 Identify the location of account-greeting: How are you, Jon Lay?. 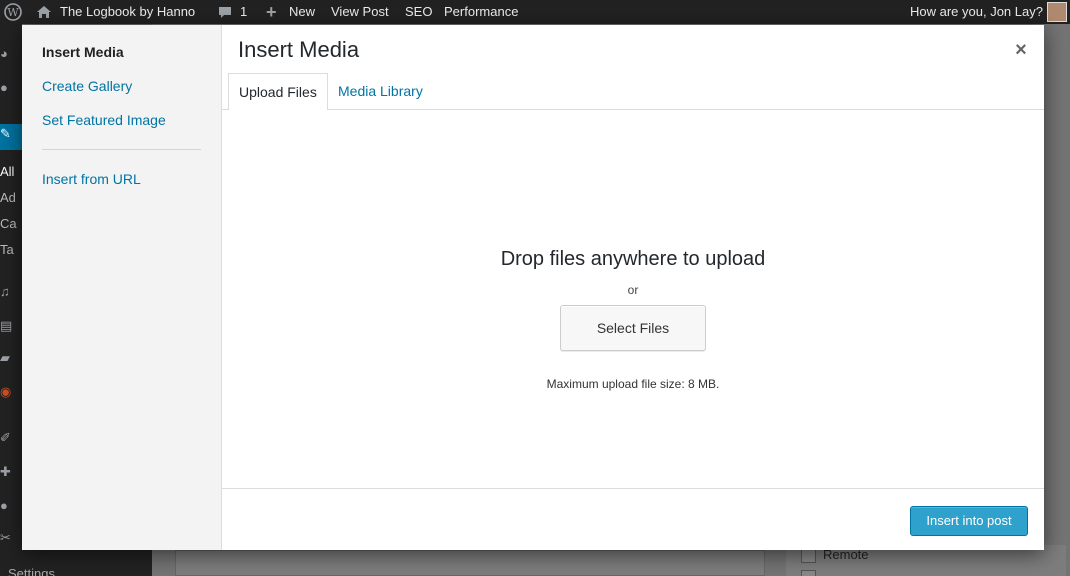
(976, 12).